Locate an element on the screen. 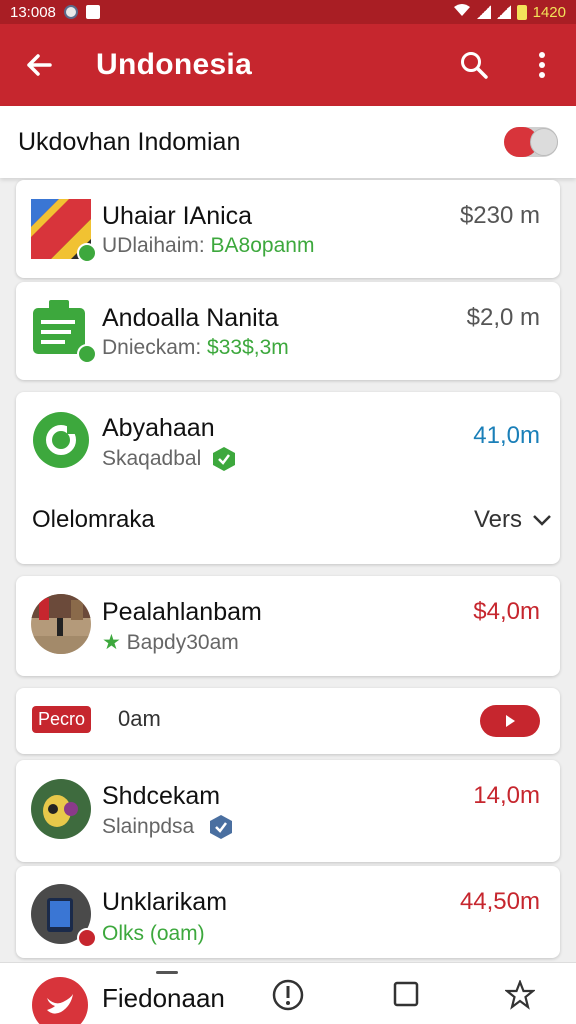  more-vert-icon is located at coordinates (542, 65).